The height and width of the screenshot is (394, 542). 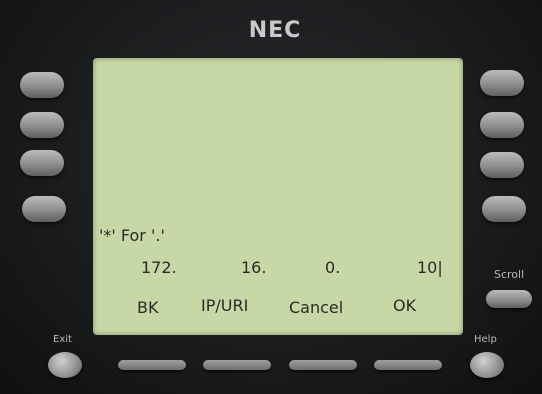 What do you see at coordinates (509, 274) in the screenshot?
I see `scroll-label: Scroll` at bounding box center [509, 274].